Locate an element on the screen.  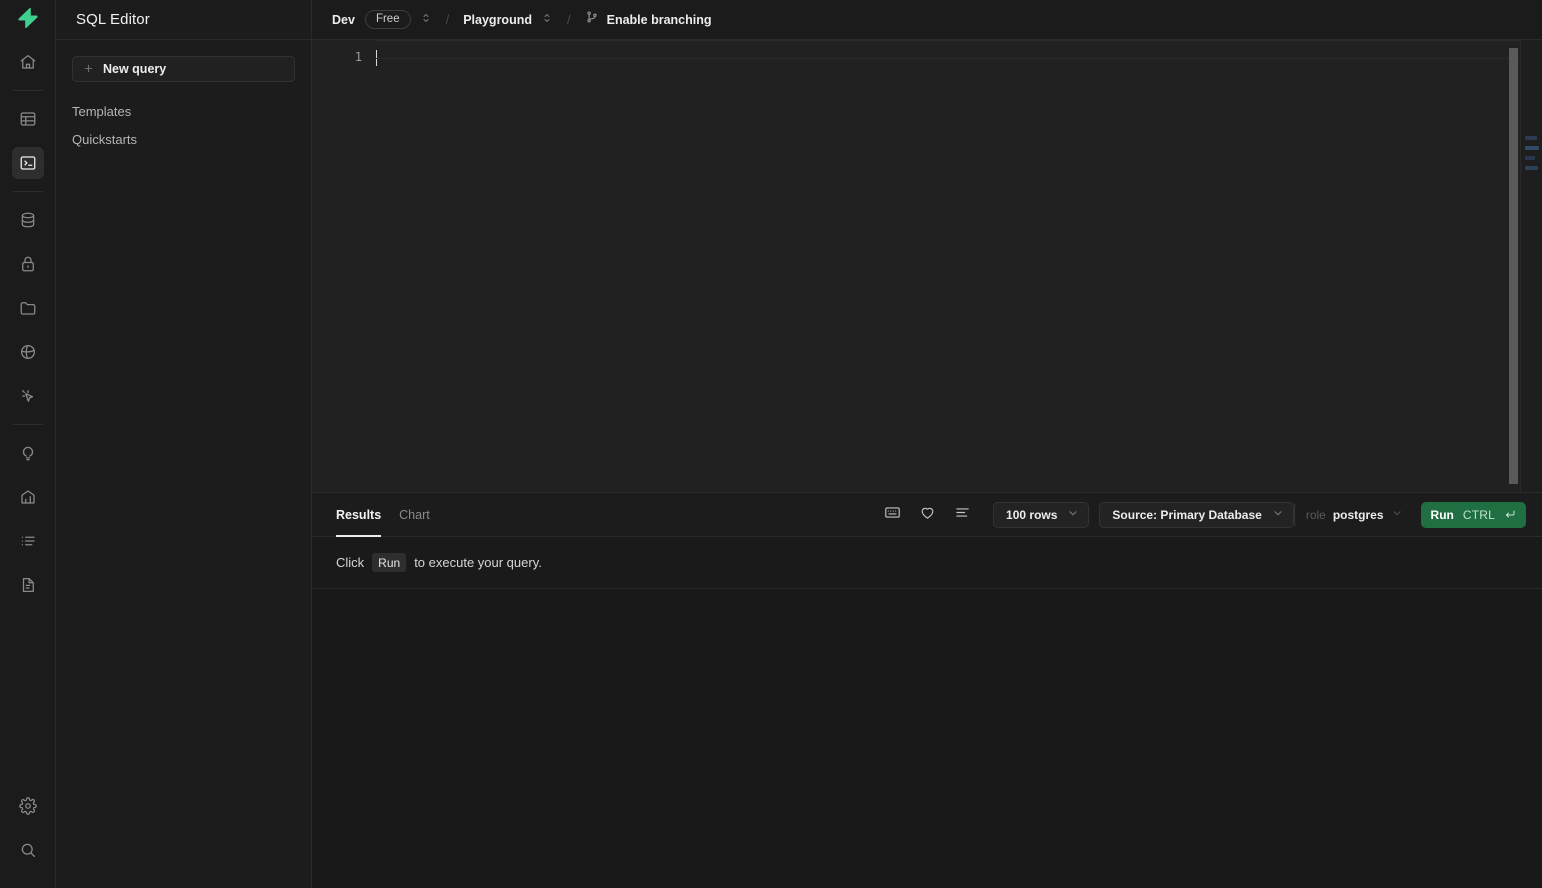
sidebar-item-advisors is located at coordinates (28, 453).